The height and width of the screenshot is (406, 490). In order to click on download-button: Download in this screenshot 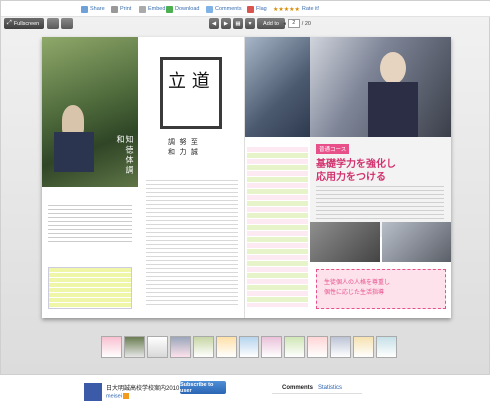, I will do `click(182, 9)`.